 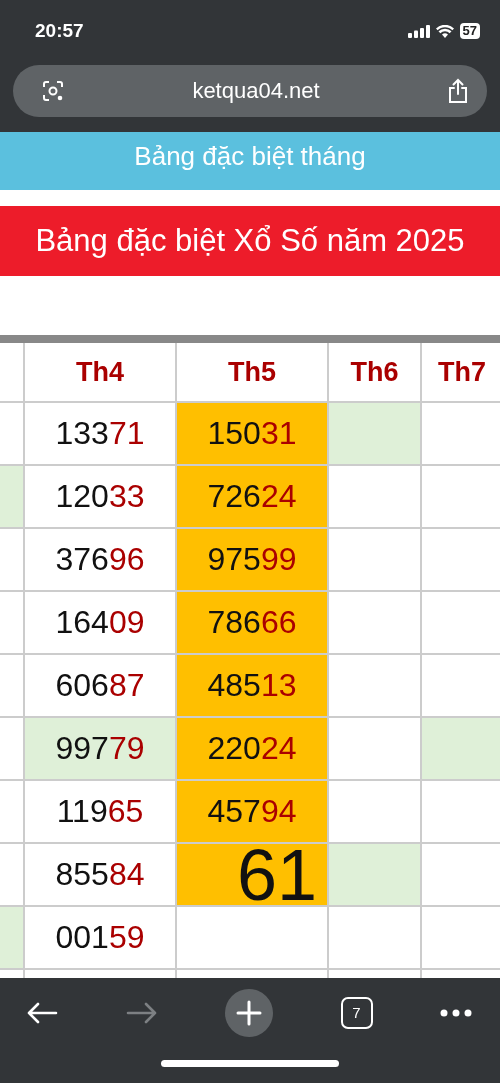 I want to click on column-header: Th6, so click(x=374, y=372).